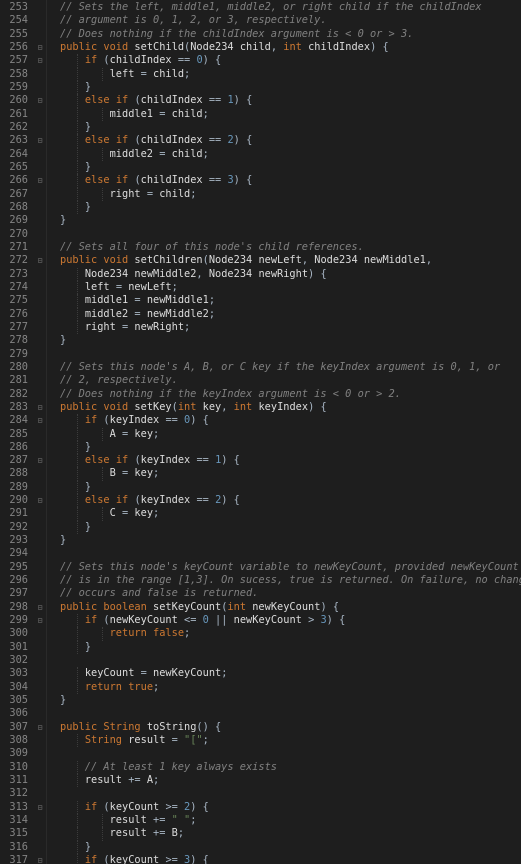 Image resolution: width=521 pixels, height=864 pixels. What do you see at coordinates (260, 234) in the screenshot?
I see `code-line: 270` at bounding box center [260, 234].